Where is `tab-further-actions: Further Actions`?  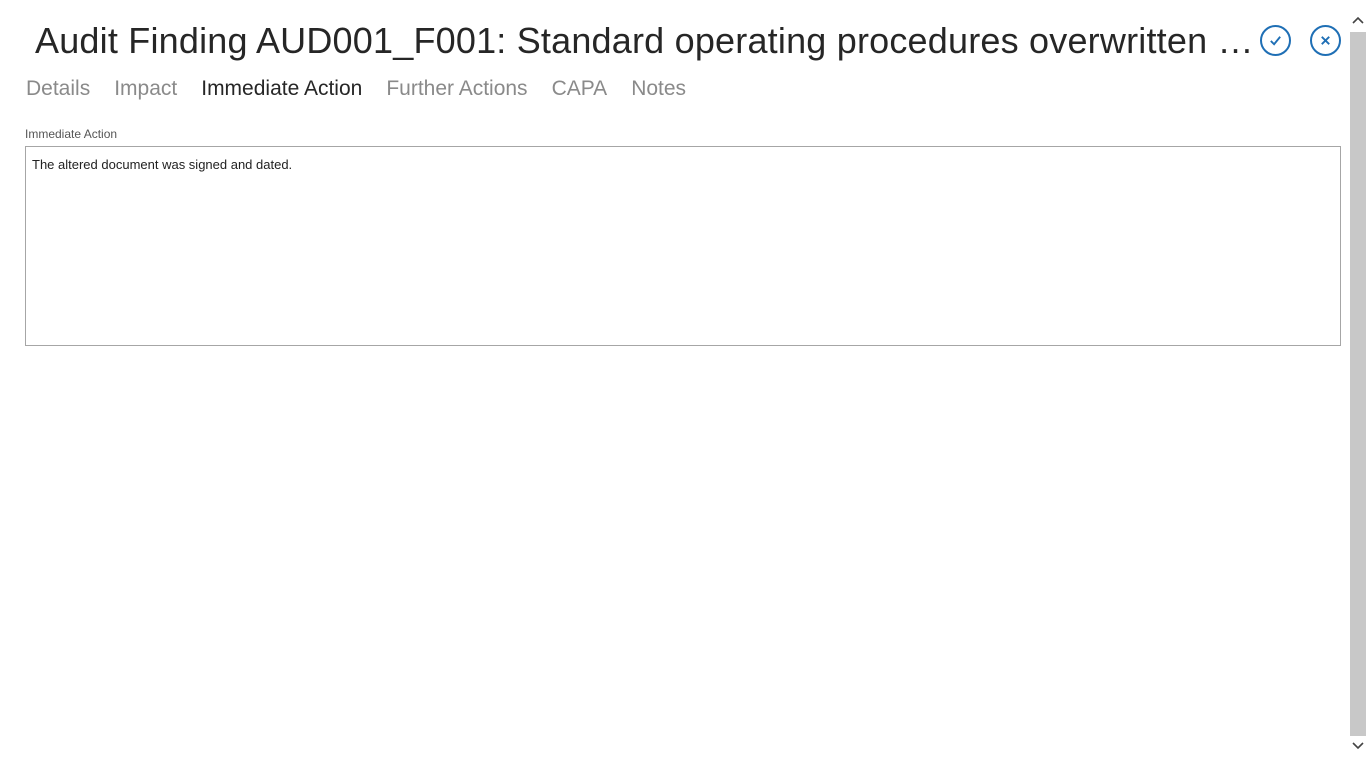 tab-further-actions: Further Actions is located at coordinates (456, 89).